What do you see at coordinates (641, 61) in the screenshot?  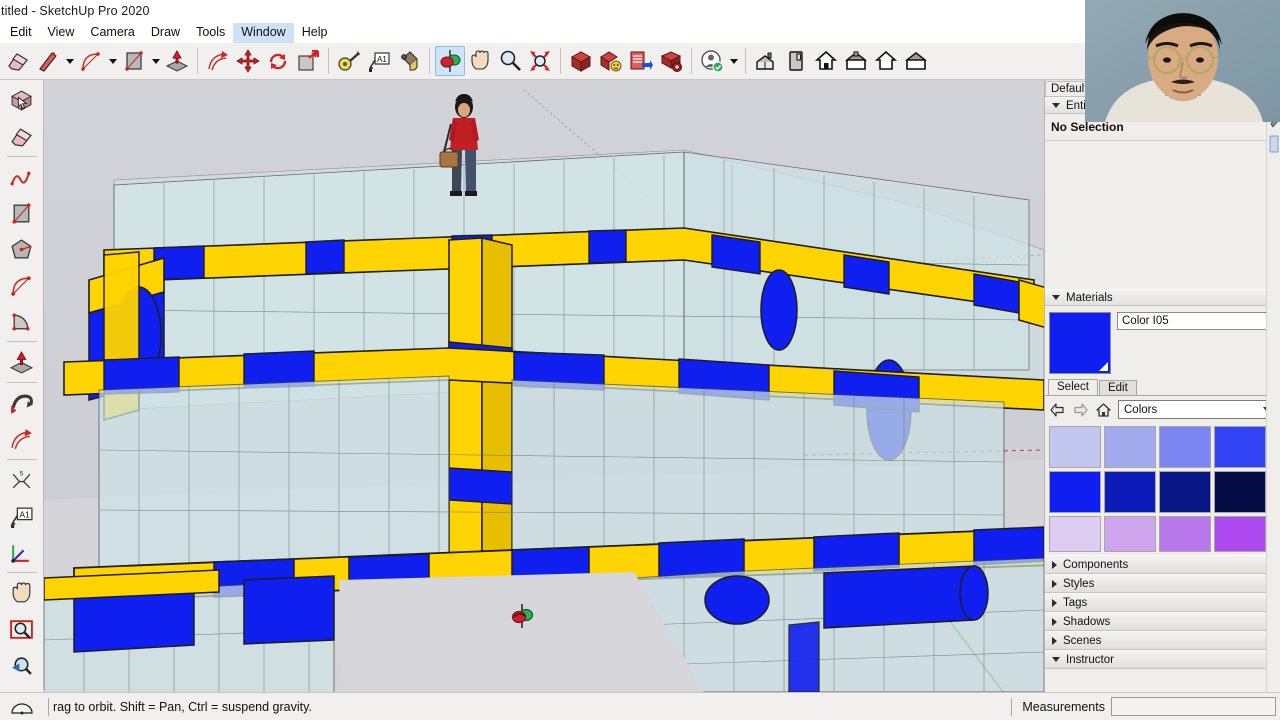 I see `extension-warehouse-icon` at bounding box center [641, 61].